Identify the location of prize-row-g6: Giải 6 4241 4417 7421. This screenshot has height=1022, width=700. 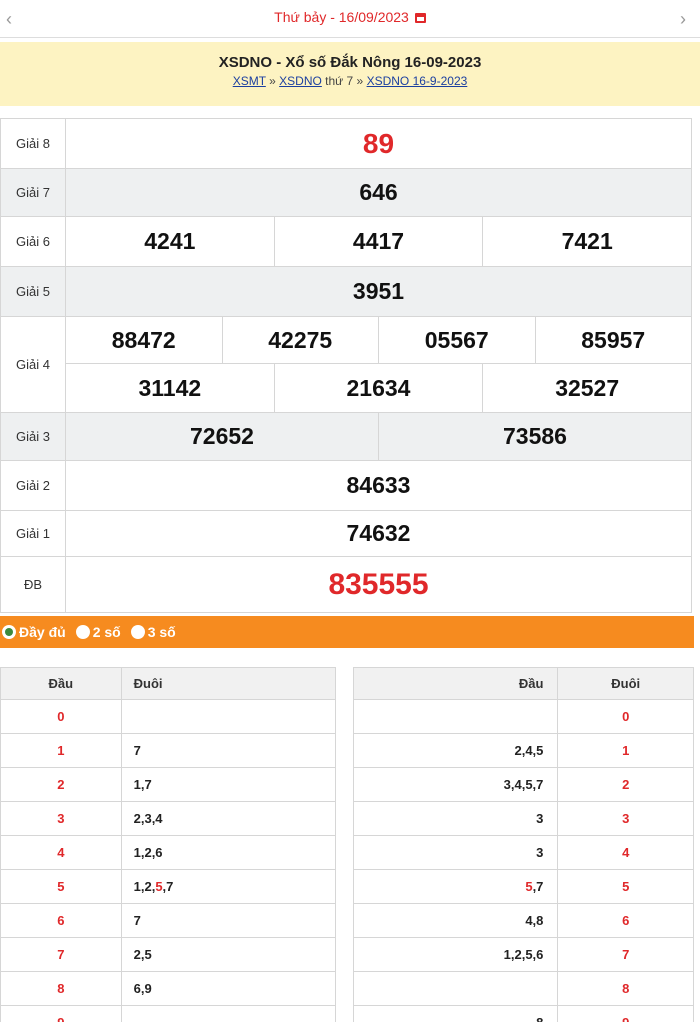
(346, 241).